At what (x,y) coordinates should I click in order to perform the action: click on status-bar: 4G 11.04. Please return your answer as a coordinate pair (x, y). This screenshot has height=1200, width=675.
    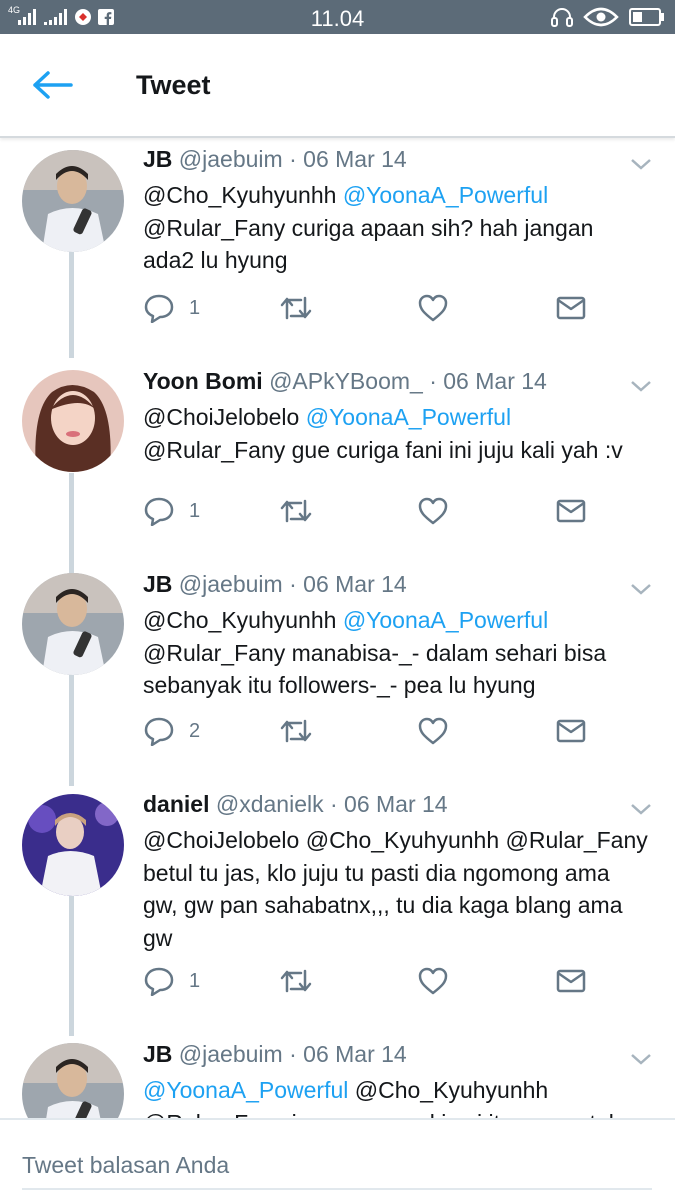
    Looking at the image, I should click on (337, 17).